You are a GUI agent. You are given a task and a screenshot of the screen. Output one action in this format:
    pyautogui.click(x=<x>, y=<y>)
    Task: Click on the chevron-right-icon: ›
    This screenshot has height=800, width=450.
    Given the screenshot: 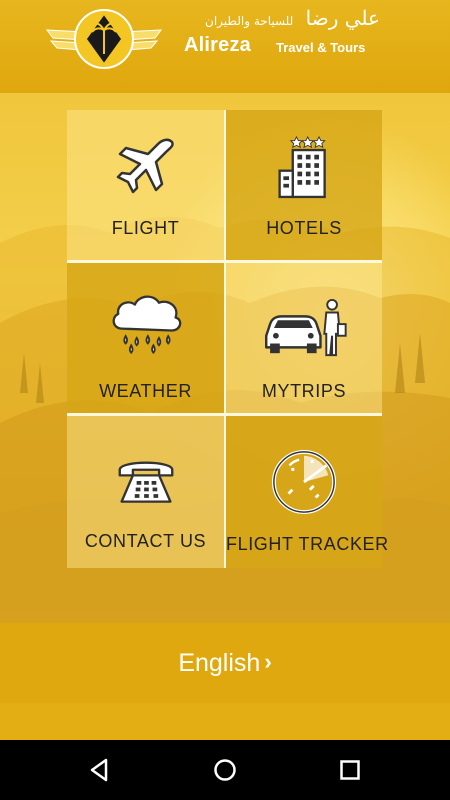 What is the action you would take?
    pyautogui.click(x=268, y=661)
    